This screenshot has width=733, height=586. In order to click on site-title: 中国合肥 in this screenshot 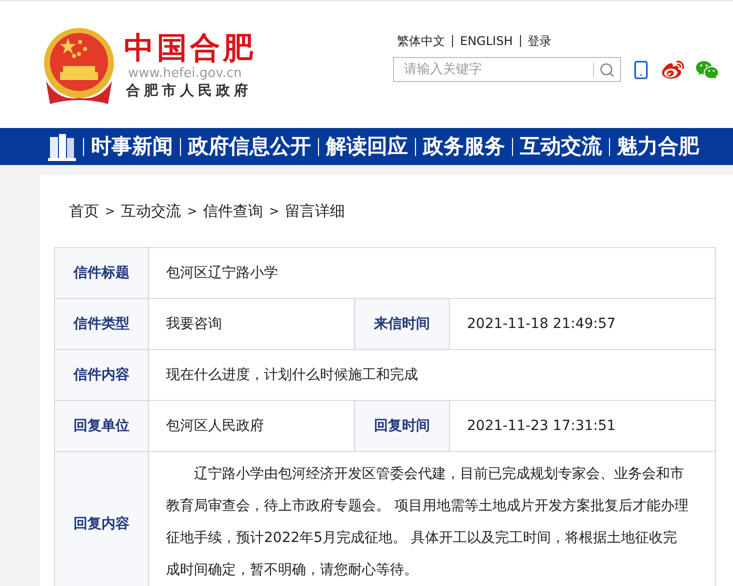, I will do `click(190, 49)`.